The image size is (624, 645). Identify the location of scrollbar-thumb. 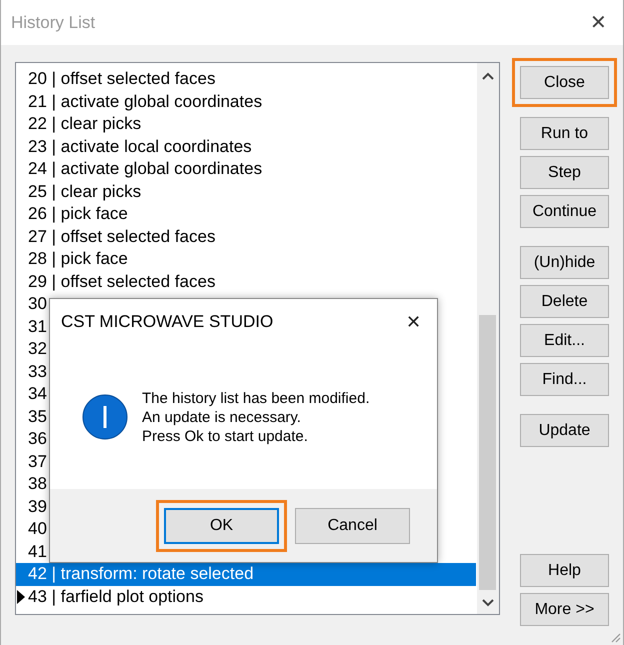
(487, 452).